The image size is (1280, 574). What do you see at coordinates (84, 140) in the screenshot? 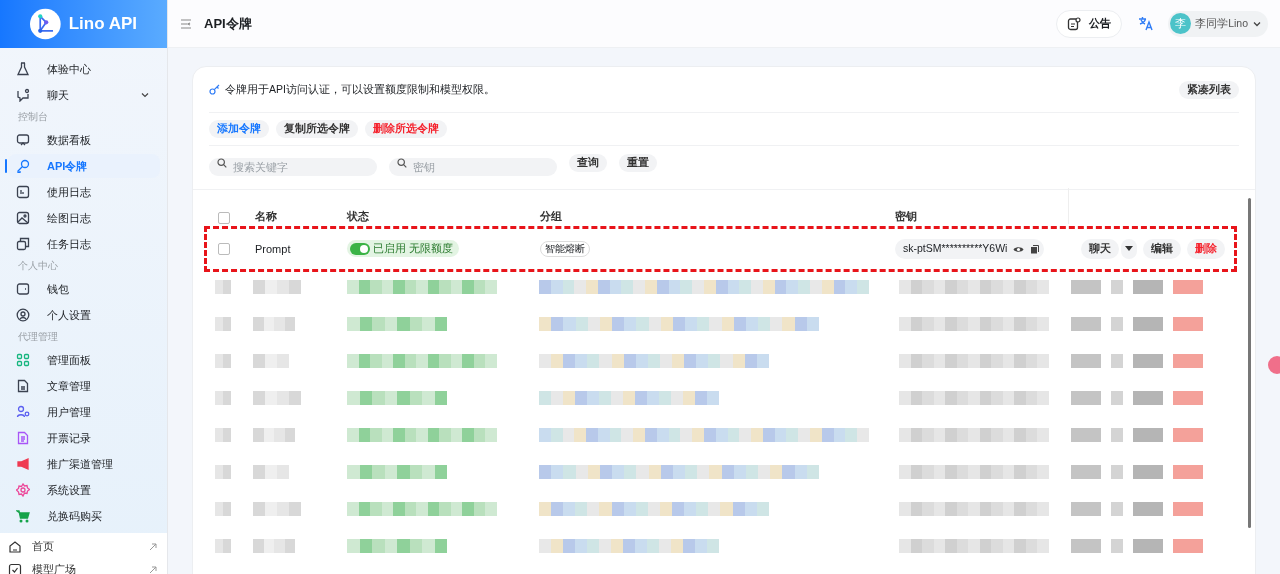
I see `sidebar-item: 数据看板` at bounding box center [84, 140].